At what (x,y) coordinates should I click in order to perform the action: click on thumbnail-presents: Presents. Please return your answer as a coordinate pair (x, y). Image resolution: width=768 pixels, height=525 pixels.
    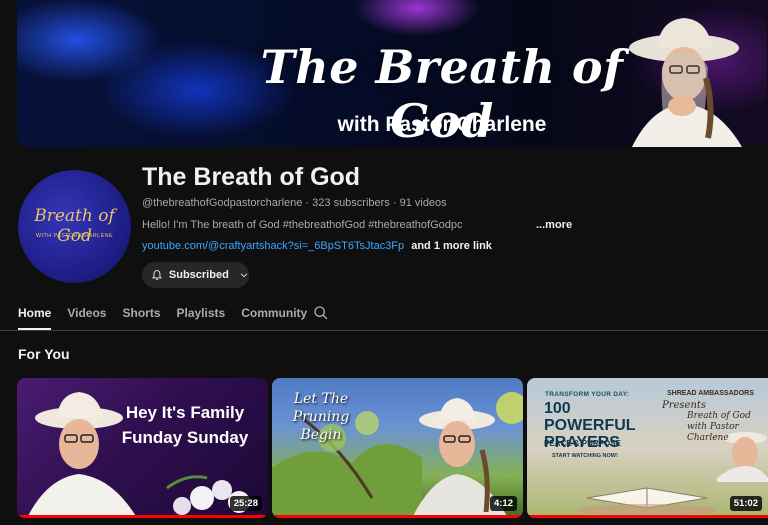
    Looking at the image, I should click on (684, 405).